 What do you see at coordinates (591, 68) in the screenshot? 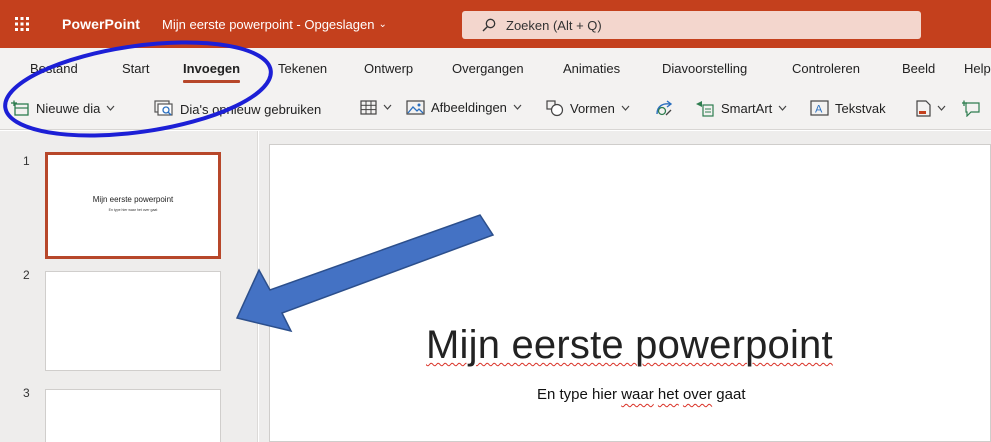
I see `tab-animaties: Animaties` at bounding box center [591, 68].